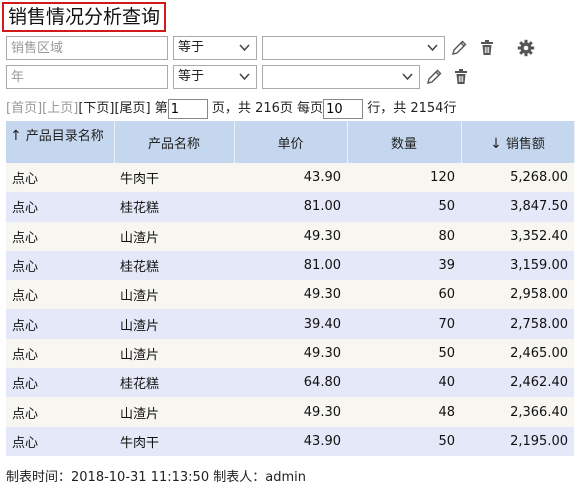 This screenshot has width=578, height=486. I want to click on cell-quantity: 50, so click(404, 441).